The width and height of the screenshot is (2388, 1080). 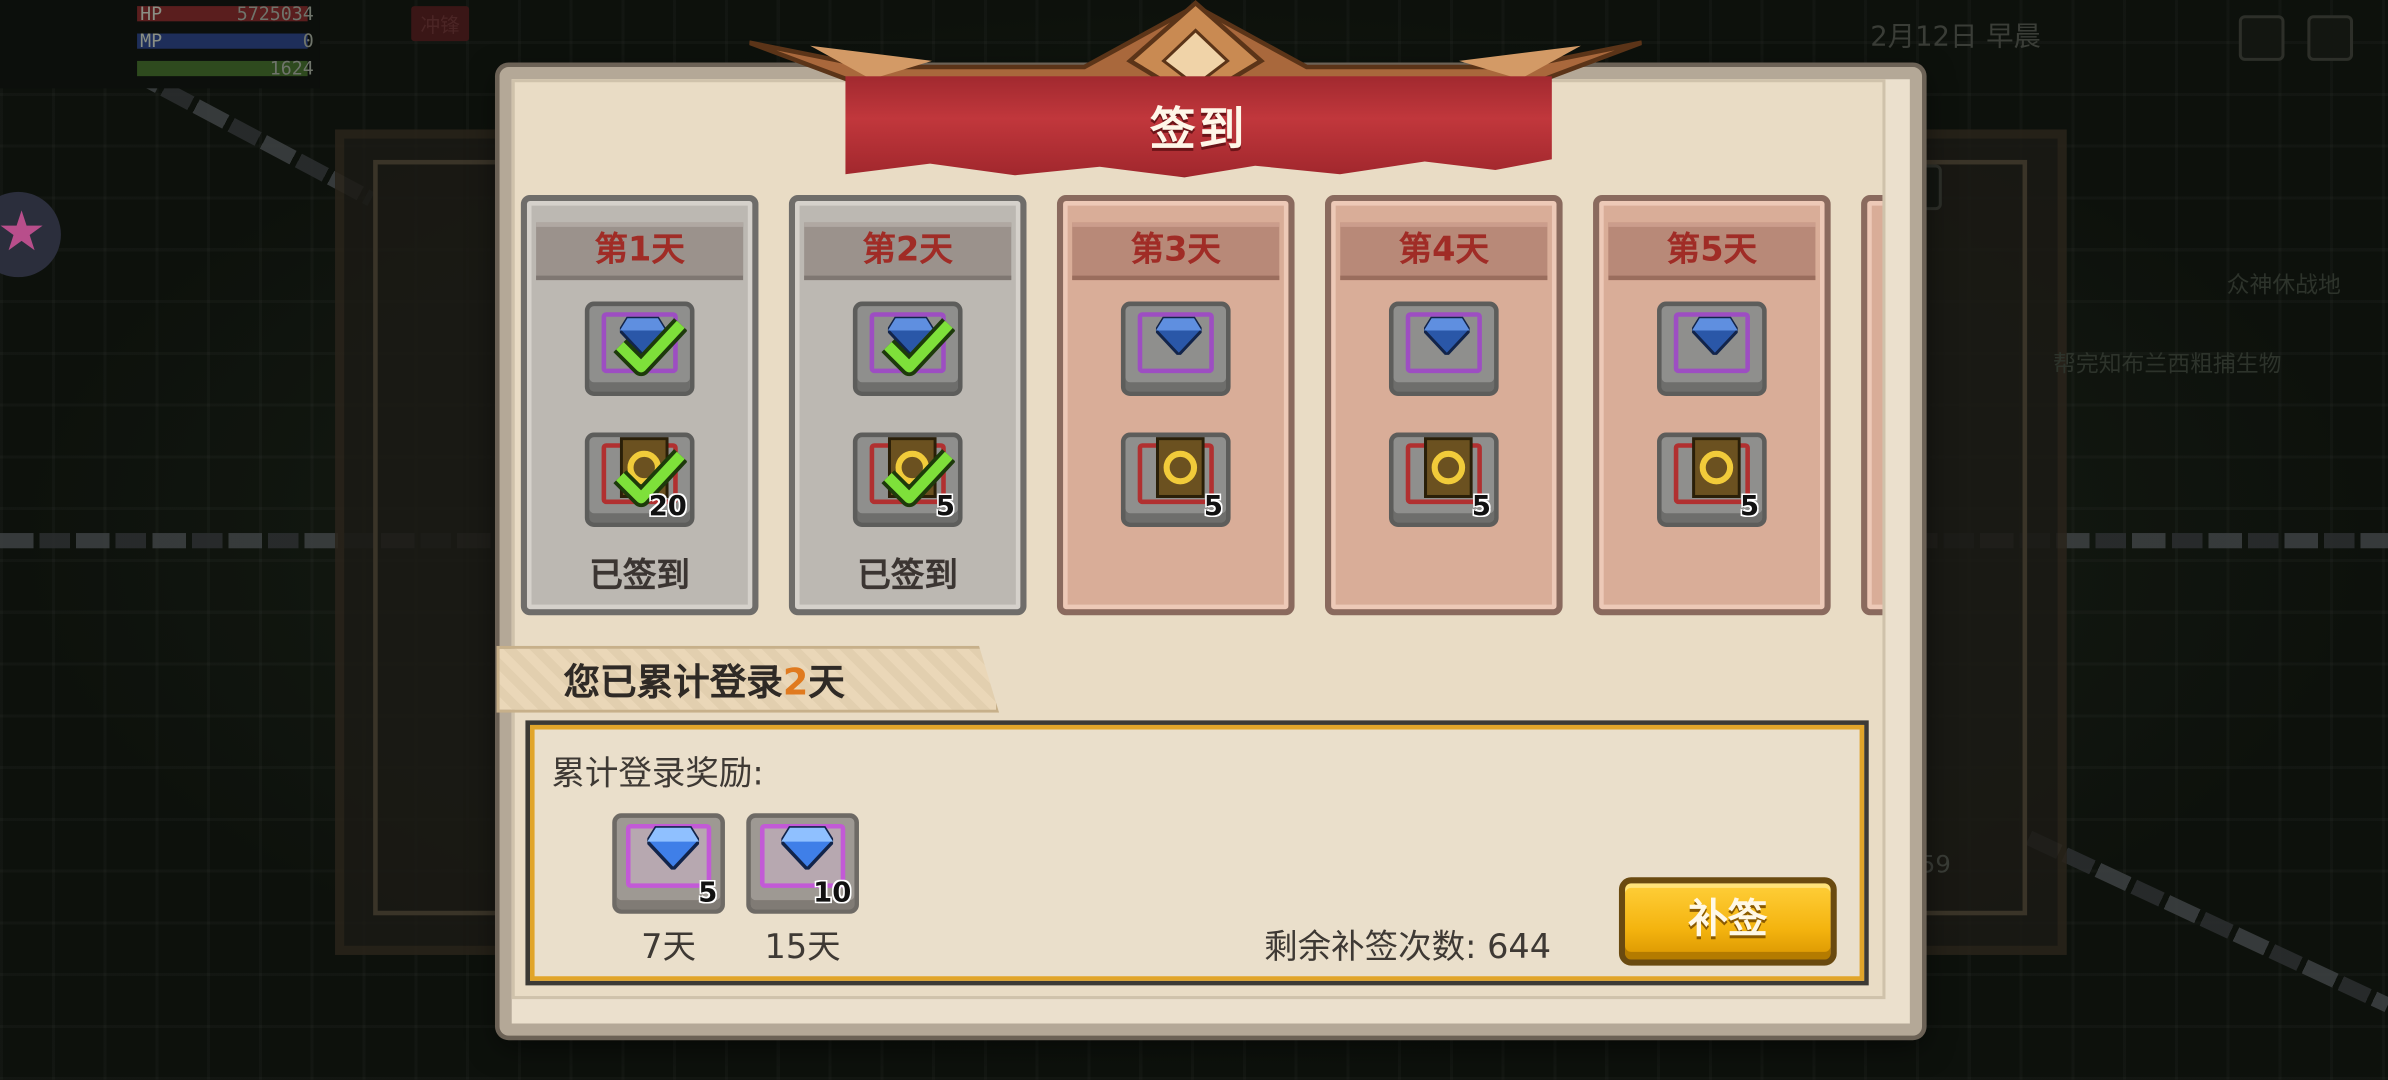 What do you see at coordinates (2283, 285) in the screenshot?
I see `zone-label: 众神休战地` at bounding box center [2283, 285].